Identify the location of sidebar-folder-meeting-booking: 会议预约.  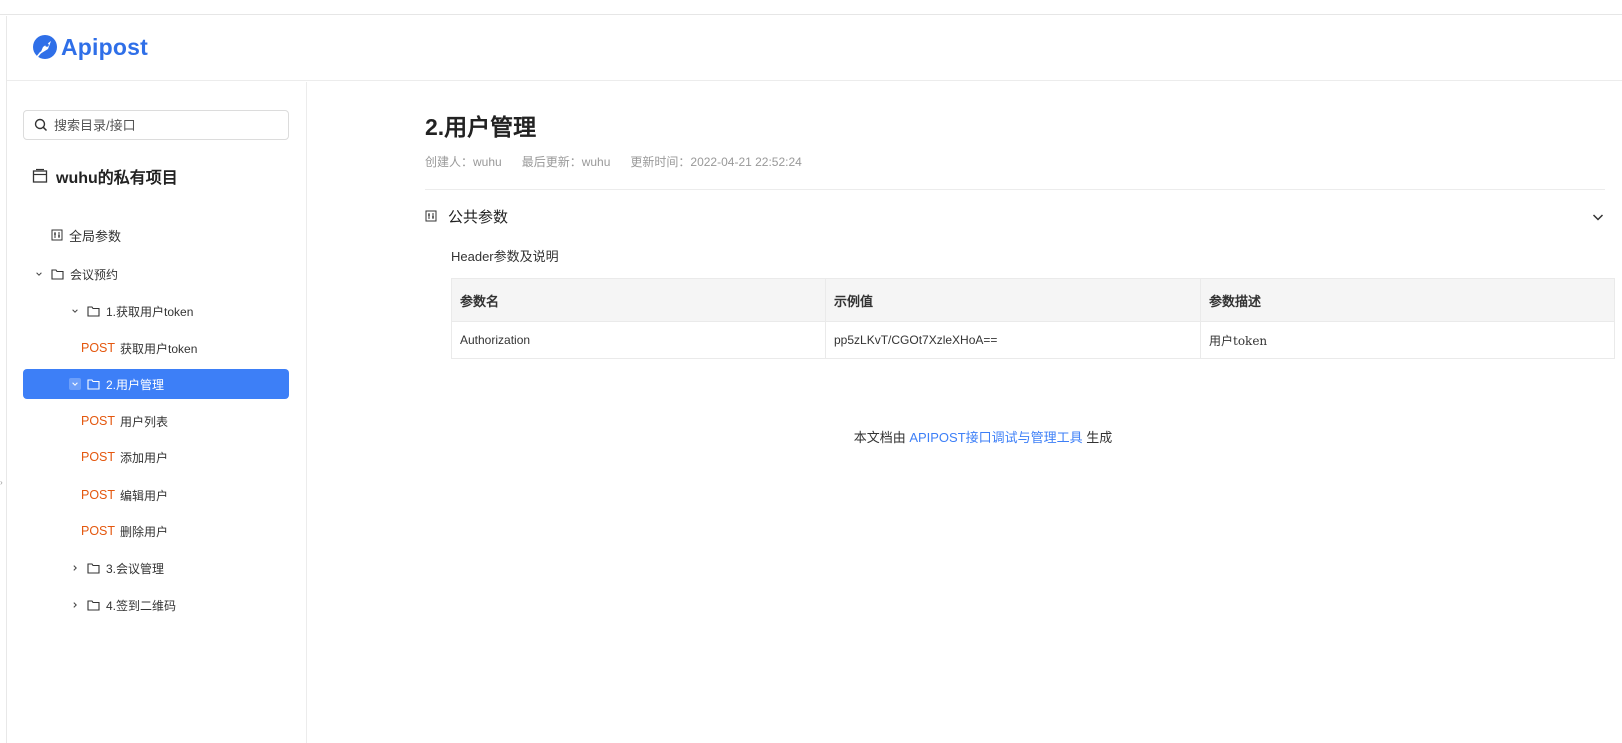
(75, 274).